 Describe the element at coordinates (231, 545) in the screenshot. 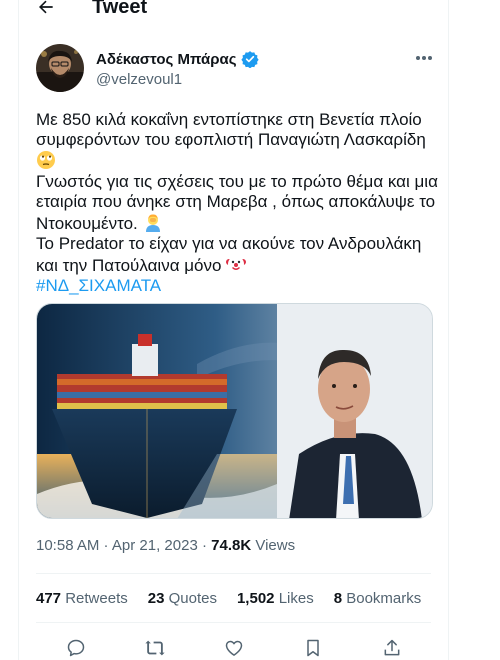

I see `views-count: 74.8K` at that location.